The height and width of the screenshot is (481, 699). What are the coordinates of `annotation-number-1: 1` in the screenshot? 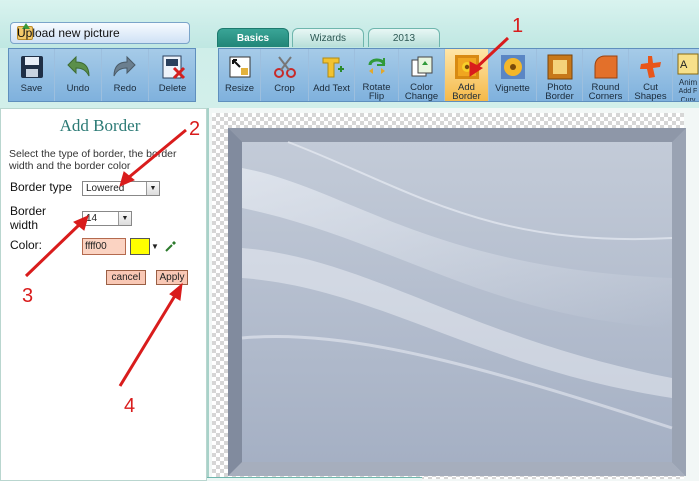 It's located at (518, 26).